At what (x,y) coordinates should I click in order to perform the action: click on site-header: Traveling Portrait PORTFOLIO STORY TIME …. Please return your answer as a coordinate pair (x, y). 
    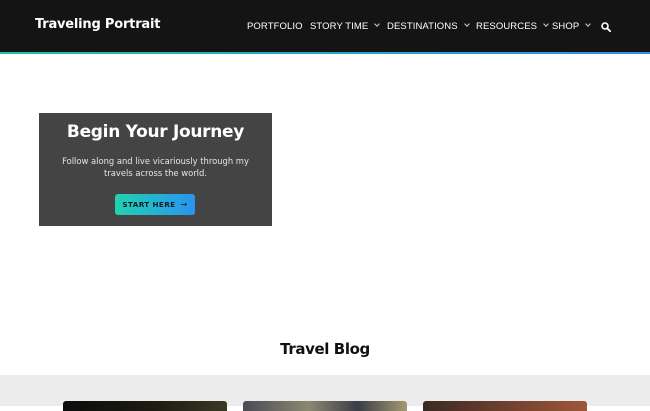
    Looking at the image, I should click on (325, 26).